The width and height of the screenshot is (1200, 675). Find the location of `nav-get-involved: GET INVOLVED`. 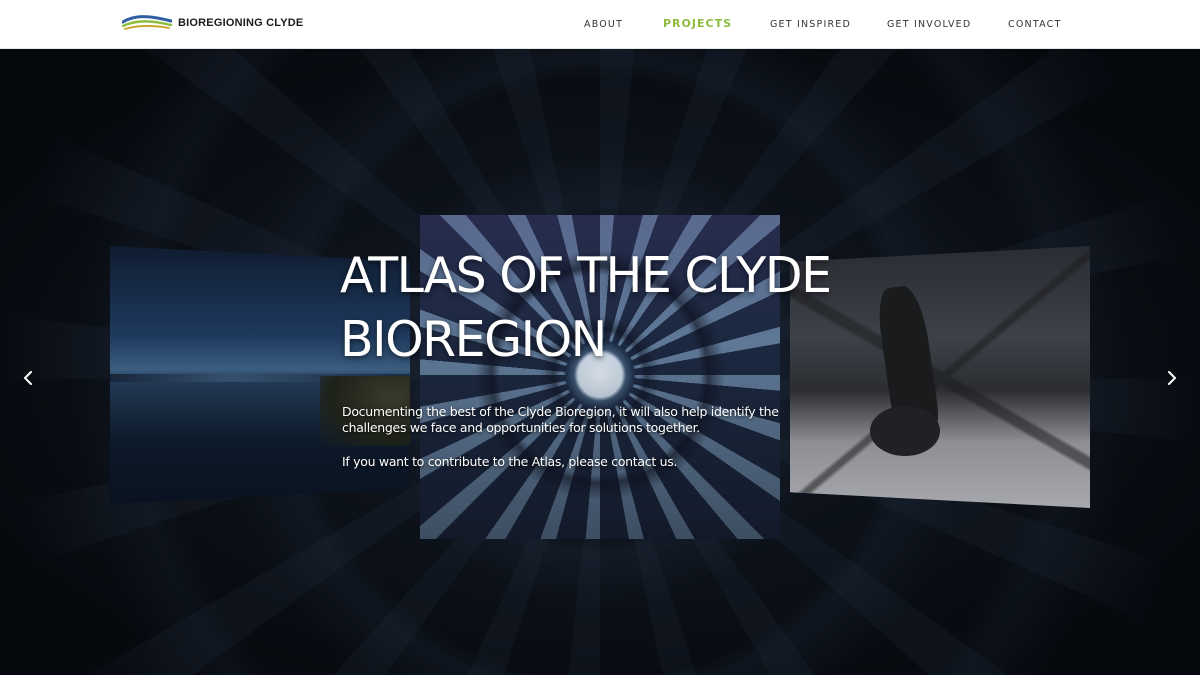

nav-get-involved: GET INVOLVED is located at coordinates (929, 24).